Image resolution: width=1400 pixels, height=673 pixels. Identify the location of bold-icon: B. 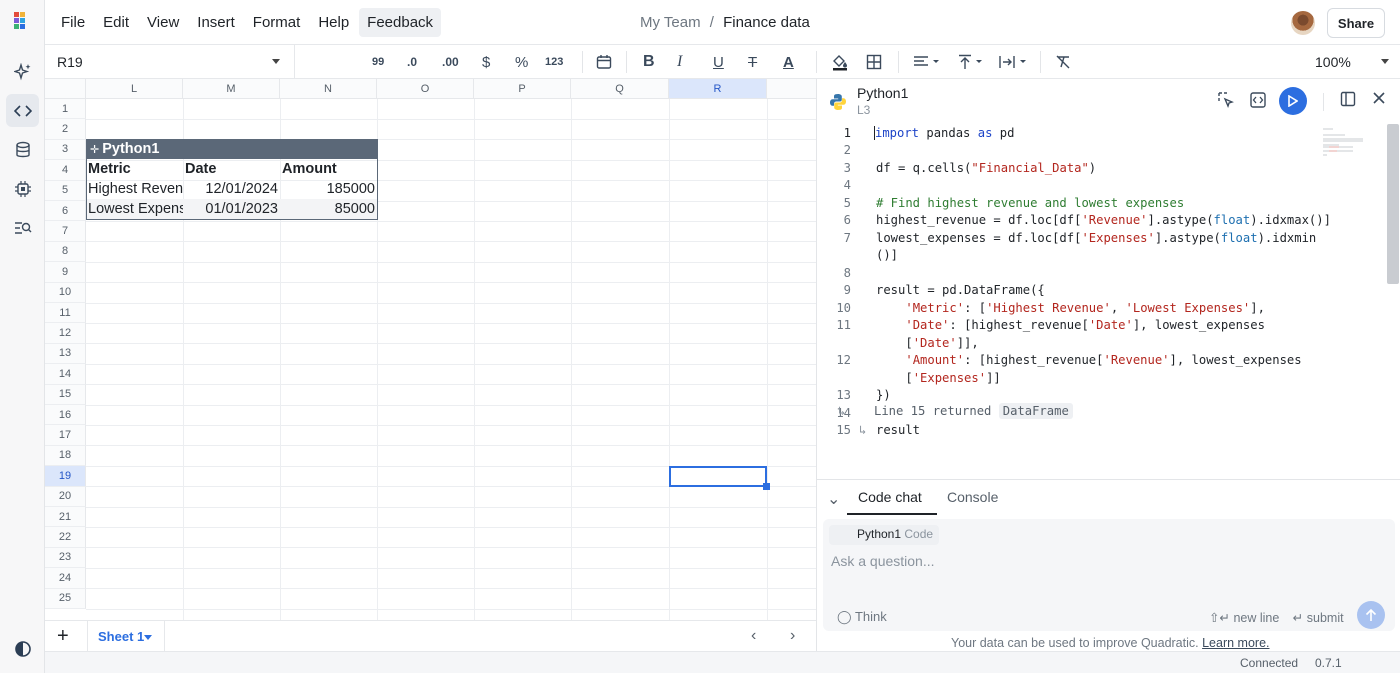
(649, 62).